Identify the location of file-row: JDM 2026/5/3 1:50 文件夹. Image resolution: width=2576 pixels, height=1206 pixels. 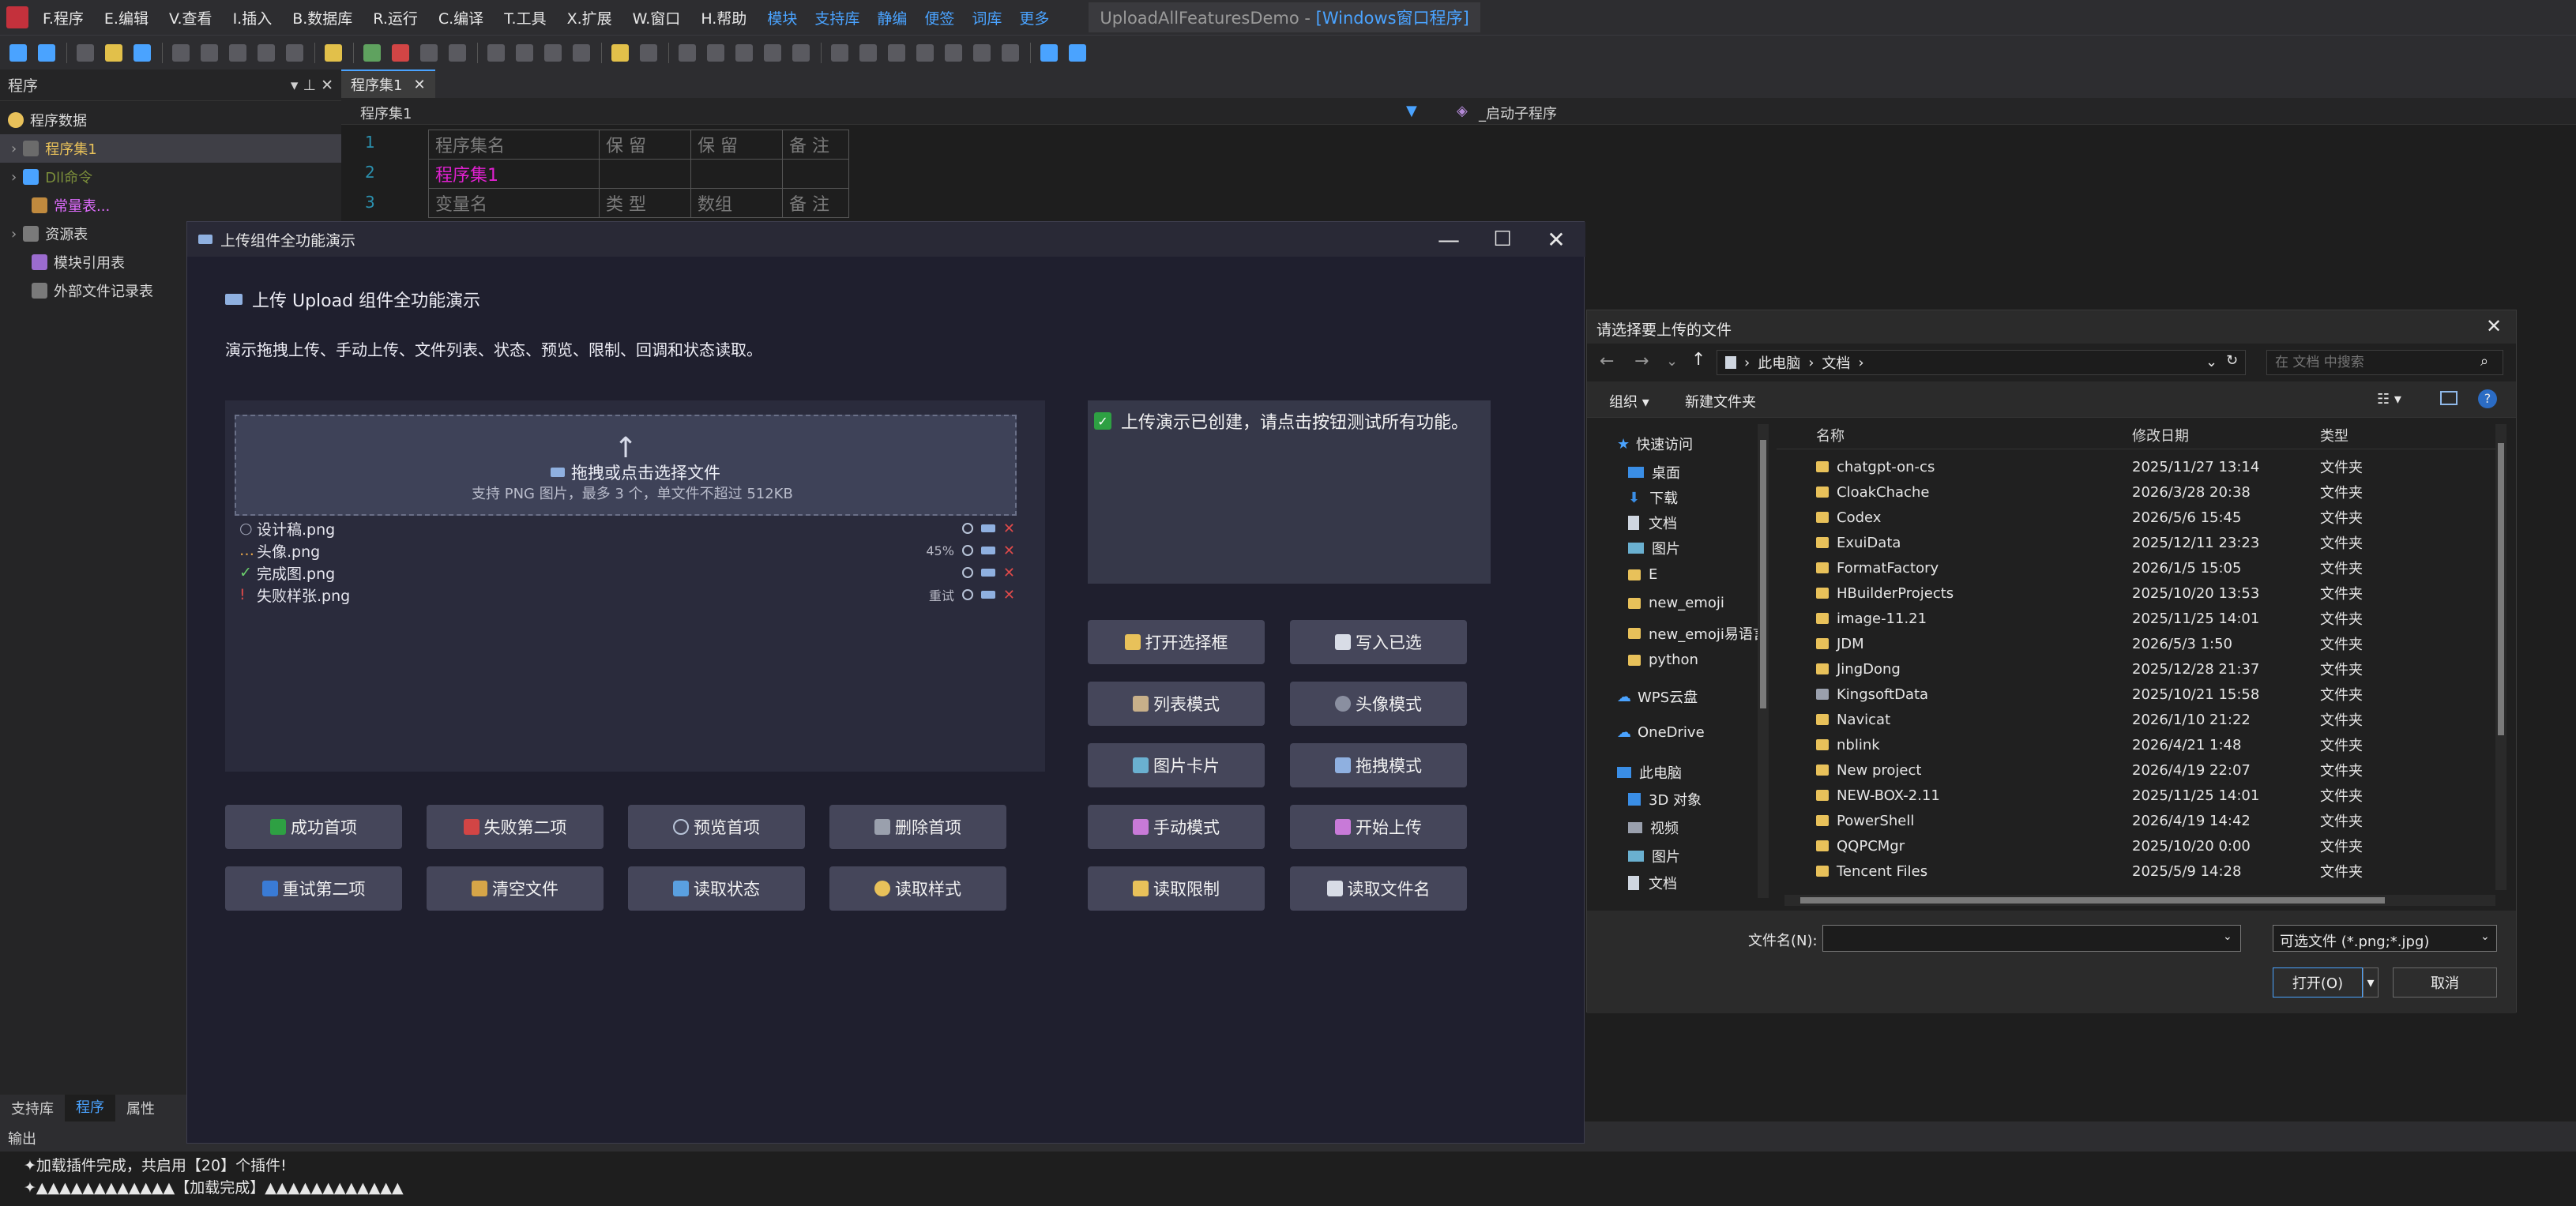
(2140, 644).